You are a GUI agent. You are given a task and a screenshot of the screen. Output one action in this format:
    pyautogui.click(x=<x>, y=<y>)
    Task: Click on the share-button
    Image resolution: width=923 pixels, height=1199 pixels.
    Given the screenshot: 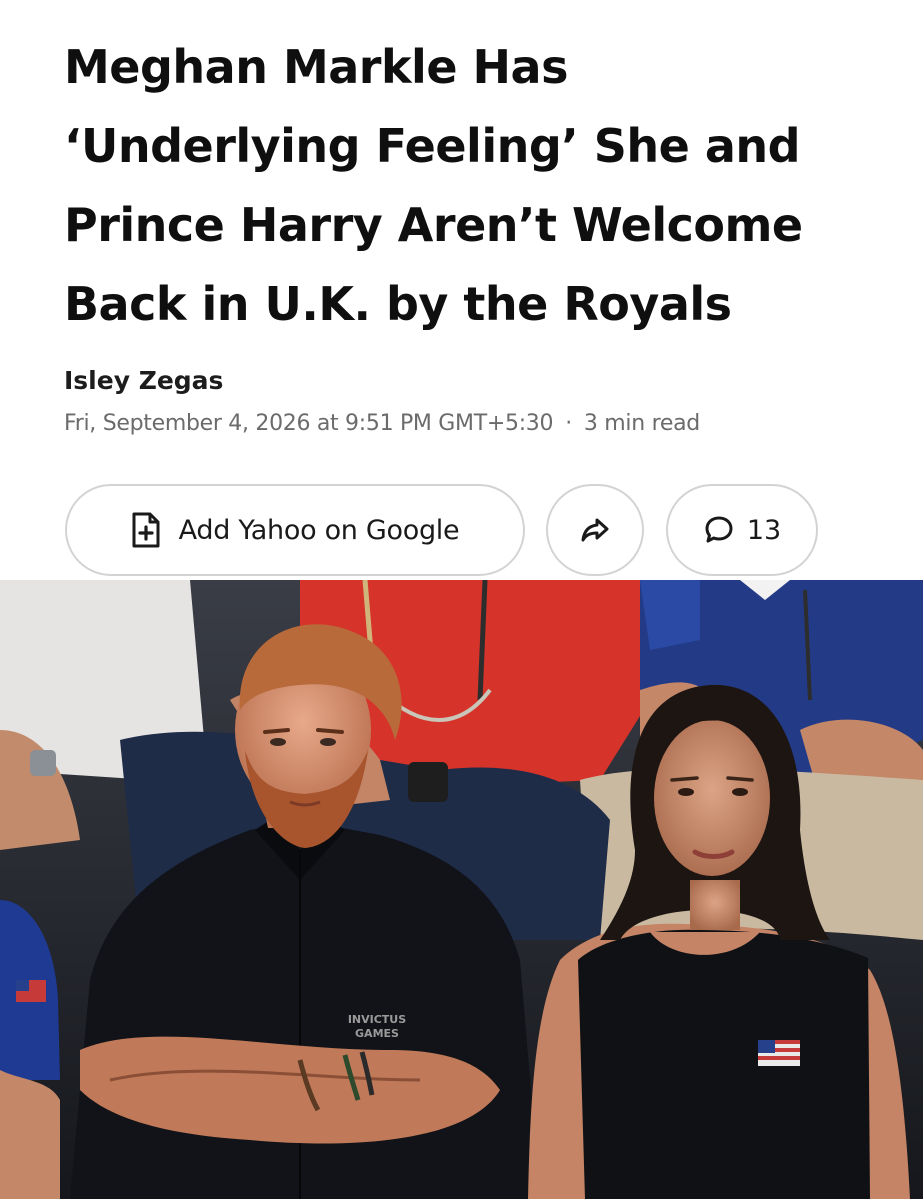 What is the action you would take?
    pyautogui.click(x=595, y=530)
    